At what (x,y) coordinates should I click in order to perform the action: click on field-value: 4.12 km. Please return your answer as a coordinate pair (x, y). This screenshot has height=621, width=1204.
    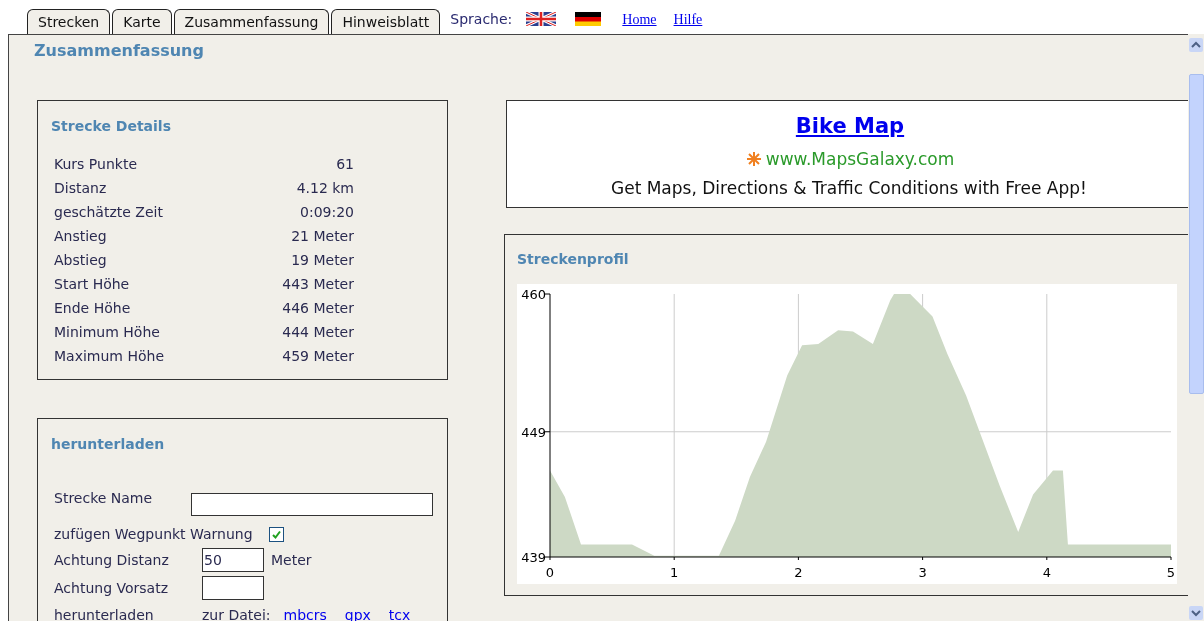
    Looking at the image, I should click on (324, 188).